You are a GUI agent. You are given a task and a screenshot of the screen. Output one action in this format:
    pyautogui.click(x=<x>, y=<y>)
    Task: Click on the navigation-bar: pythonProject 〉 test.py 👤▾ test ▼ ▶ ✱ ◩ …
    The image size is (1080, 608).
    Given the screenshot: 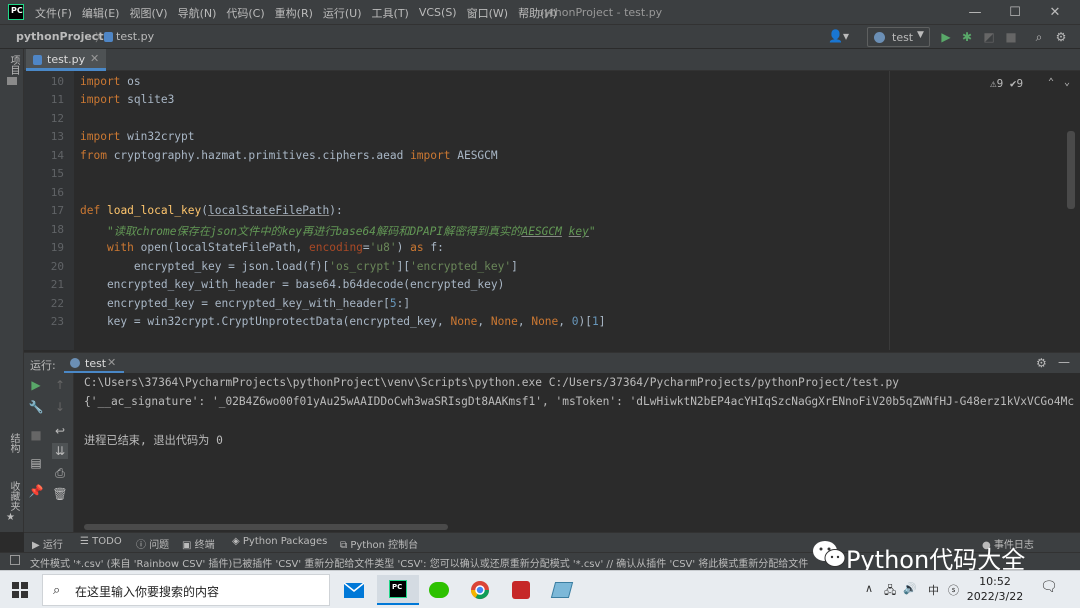 What is the action you would take?
    pyautogui.click(x=540, y=37)
    